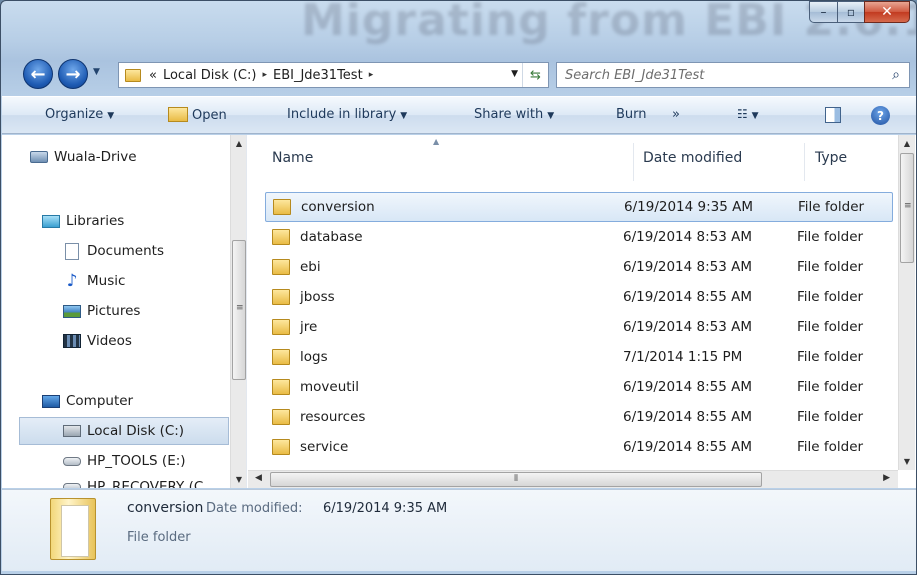 The width and height of the screenshot is (917, 575). What do you see at coordinates (87, 401) in the screenshot?
I see `nav-item-computer: Computer` at bounding box center [87, 401].